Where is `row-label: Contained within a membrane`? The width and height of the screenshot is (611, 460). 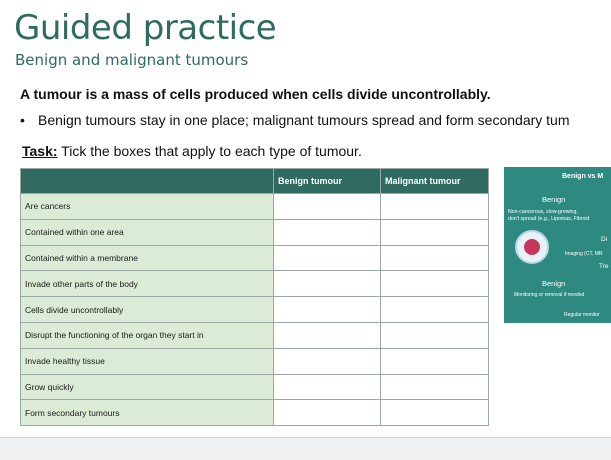
row-label: Contained within a membrane is located at coordinates (147, 258).